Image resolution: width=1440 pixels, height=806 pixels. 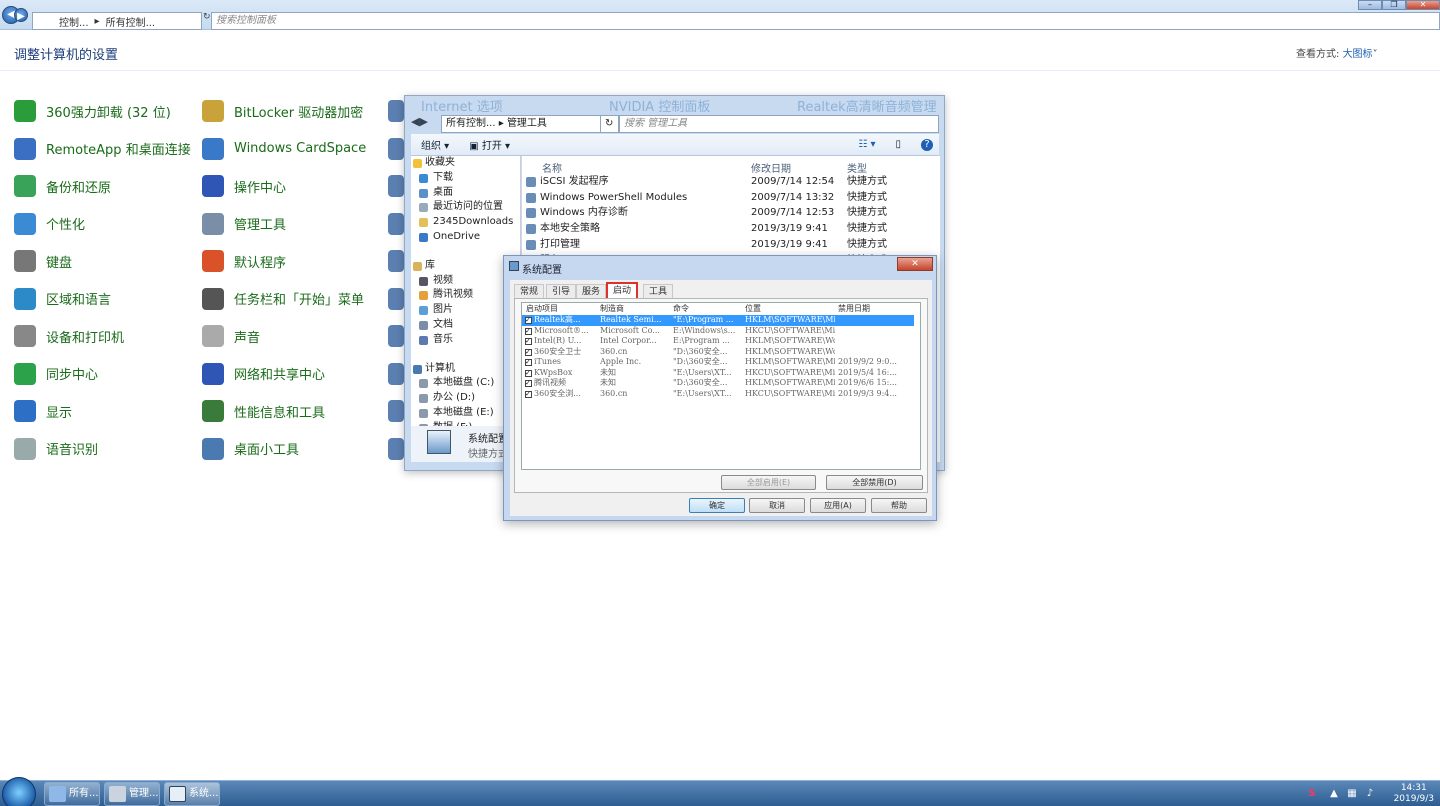 I want to click on file-row: iSCSI 发起程序 2009/7/14 12:54 快捷方式, so click(x=731, y=182).